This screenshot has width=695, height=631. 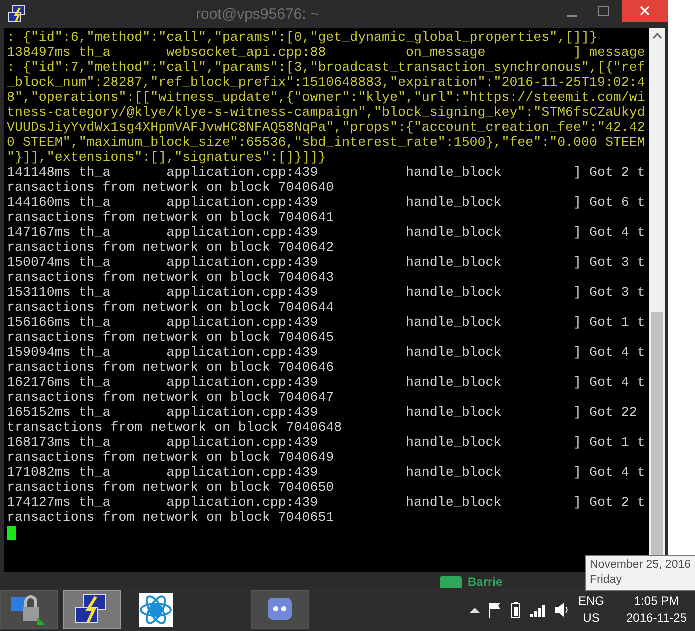 I want to click on date-tooltip: November 25, 2016 Friday, so click(x=640, y=573).